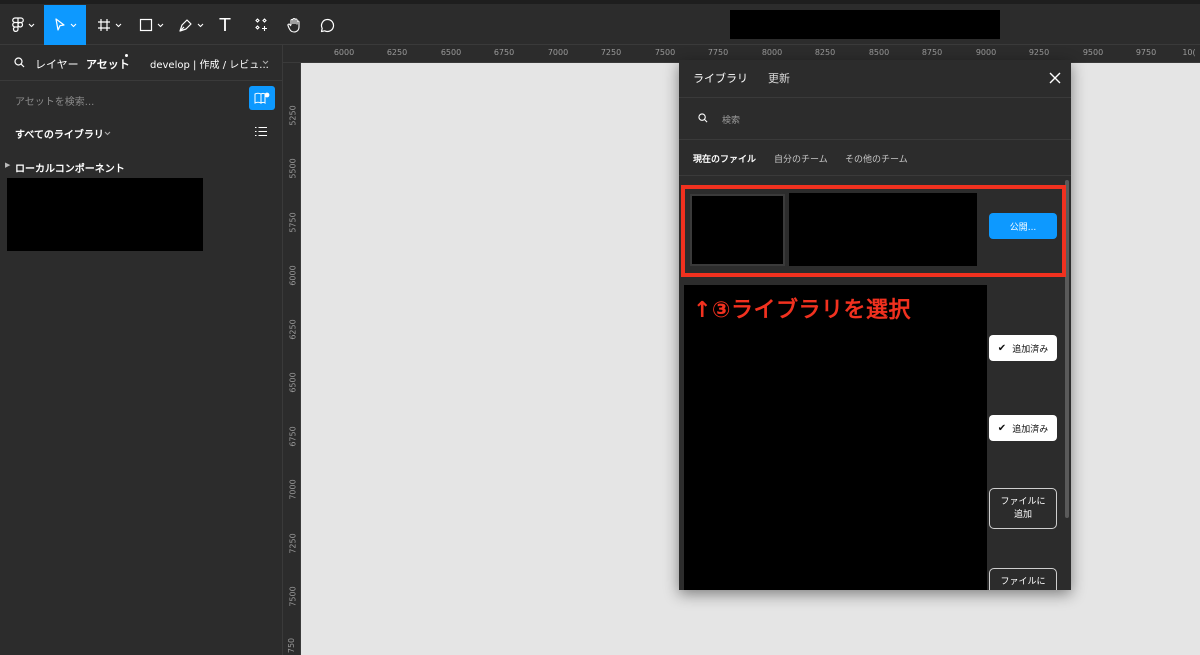  Describe the element at coordinates (879, 52) in the screenshot. I see `ruler-tick: 8500` at that location.